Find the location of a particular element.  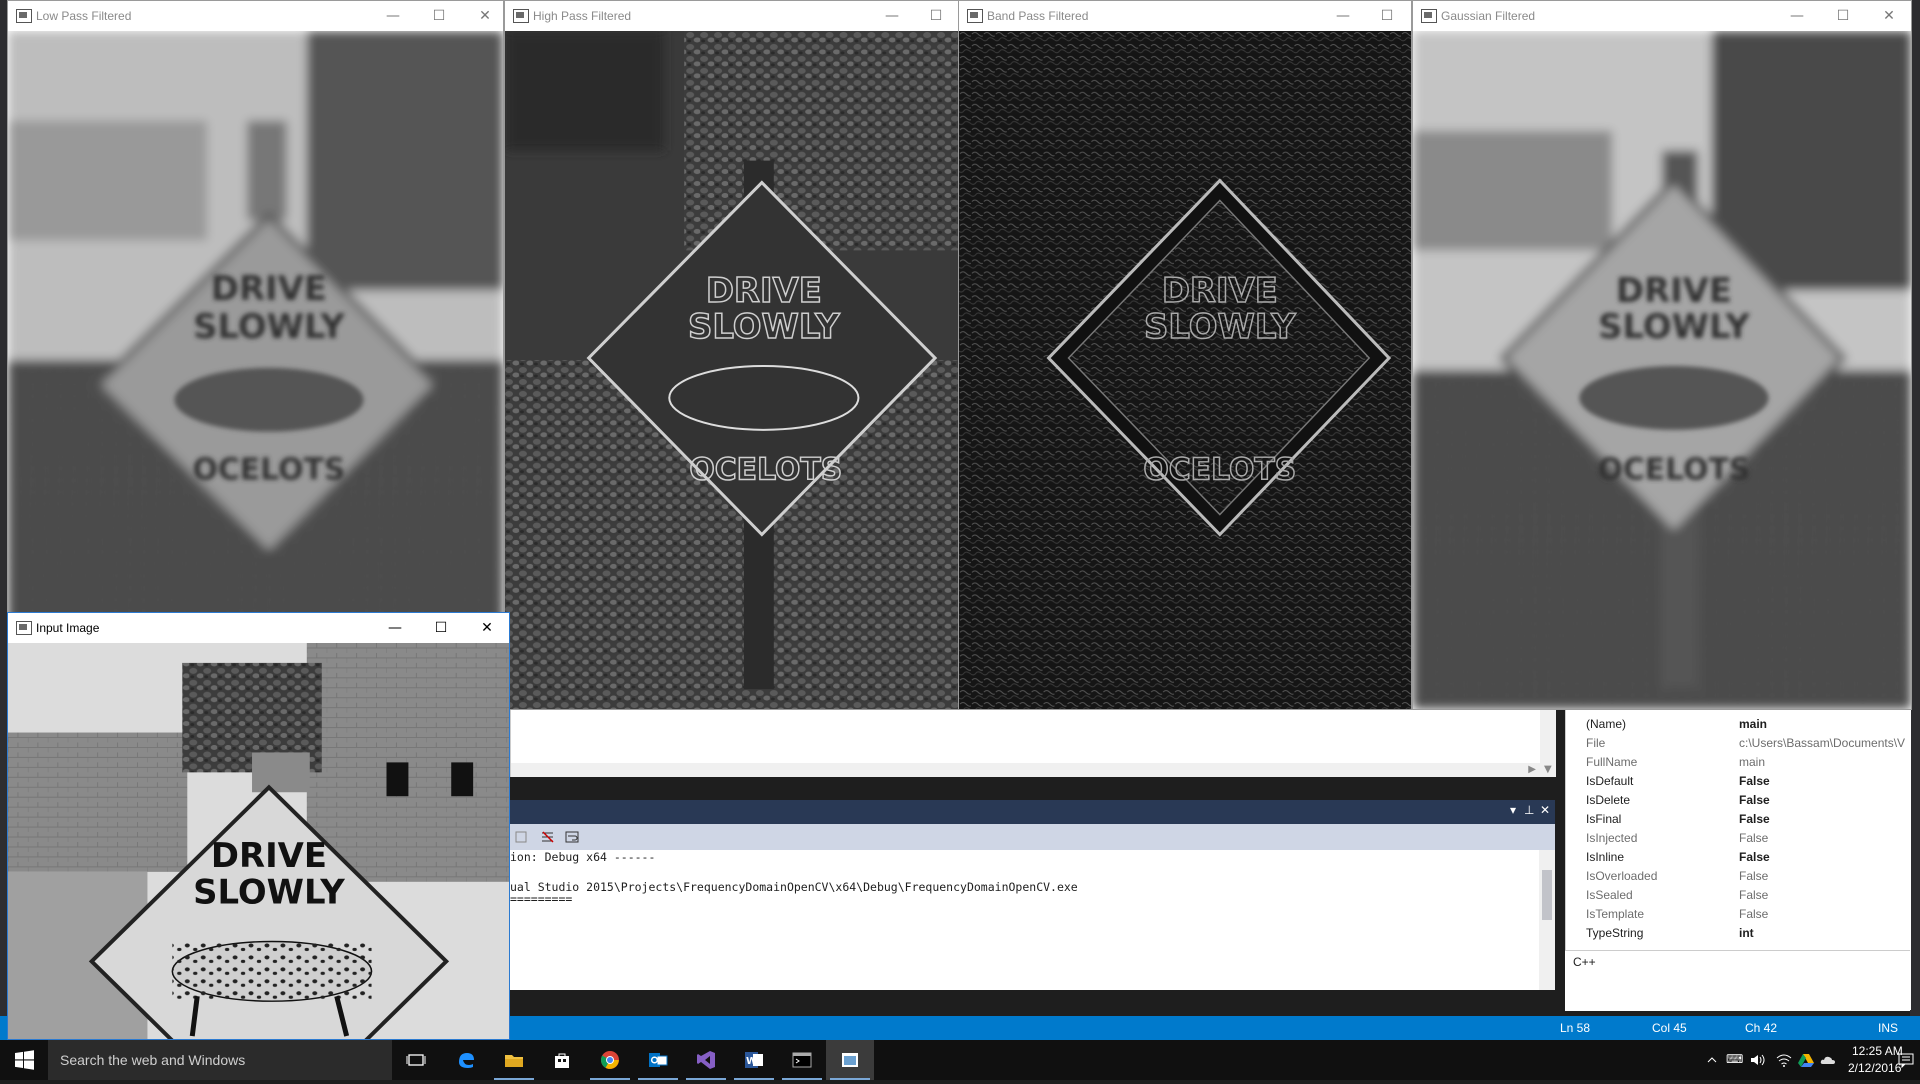

property-row: IsInjected False is located at coordinates (1738, 838).